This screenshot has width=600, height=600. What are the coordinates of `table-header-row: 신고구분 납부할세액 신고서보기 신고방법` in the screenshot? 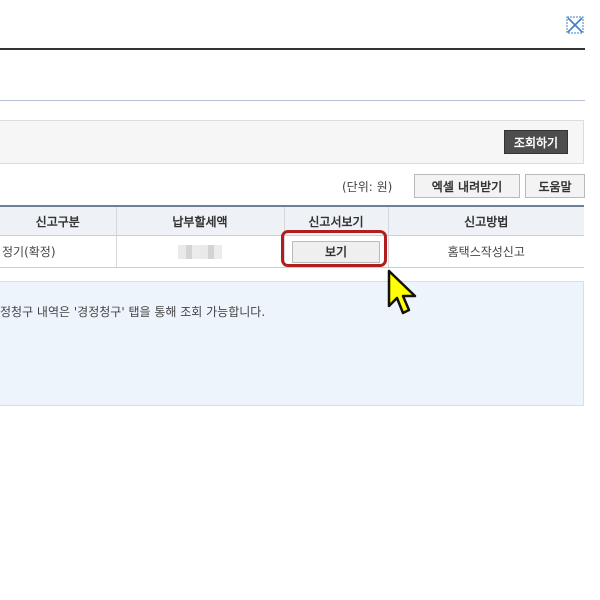 It's located at (292, 220).